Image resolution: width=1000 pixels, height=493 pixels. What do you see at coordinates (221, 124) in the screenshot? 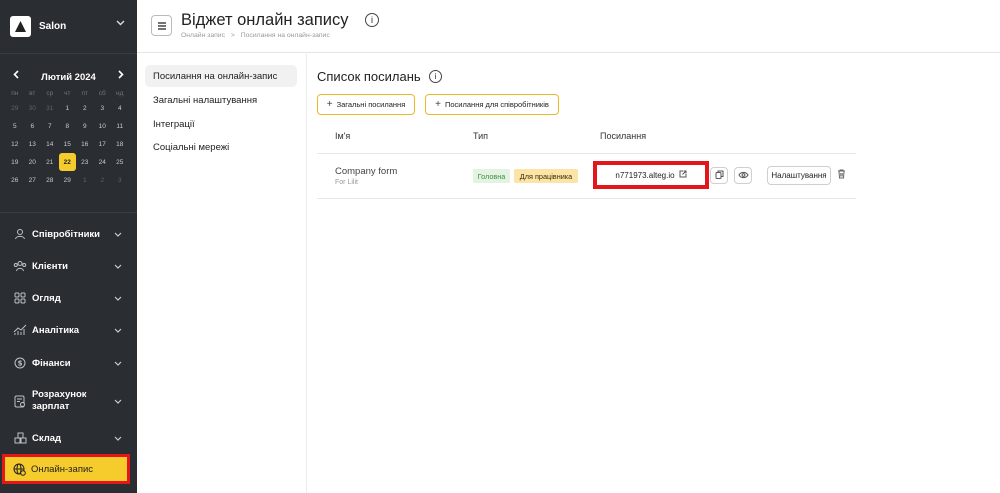
I see `subnav-item-integrations: Інтеграції` at bounding box center [221, 124].